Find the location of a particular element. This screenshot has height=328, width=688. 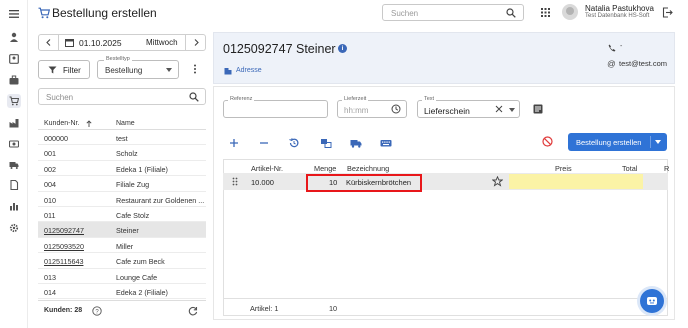

customer-title: 0125092747 Steiner is located at coordinates (279, 49).